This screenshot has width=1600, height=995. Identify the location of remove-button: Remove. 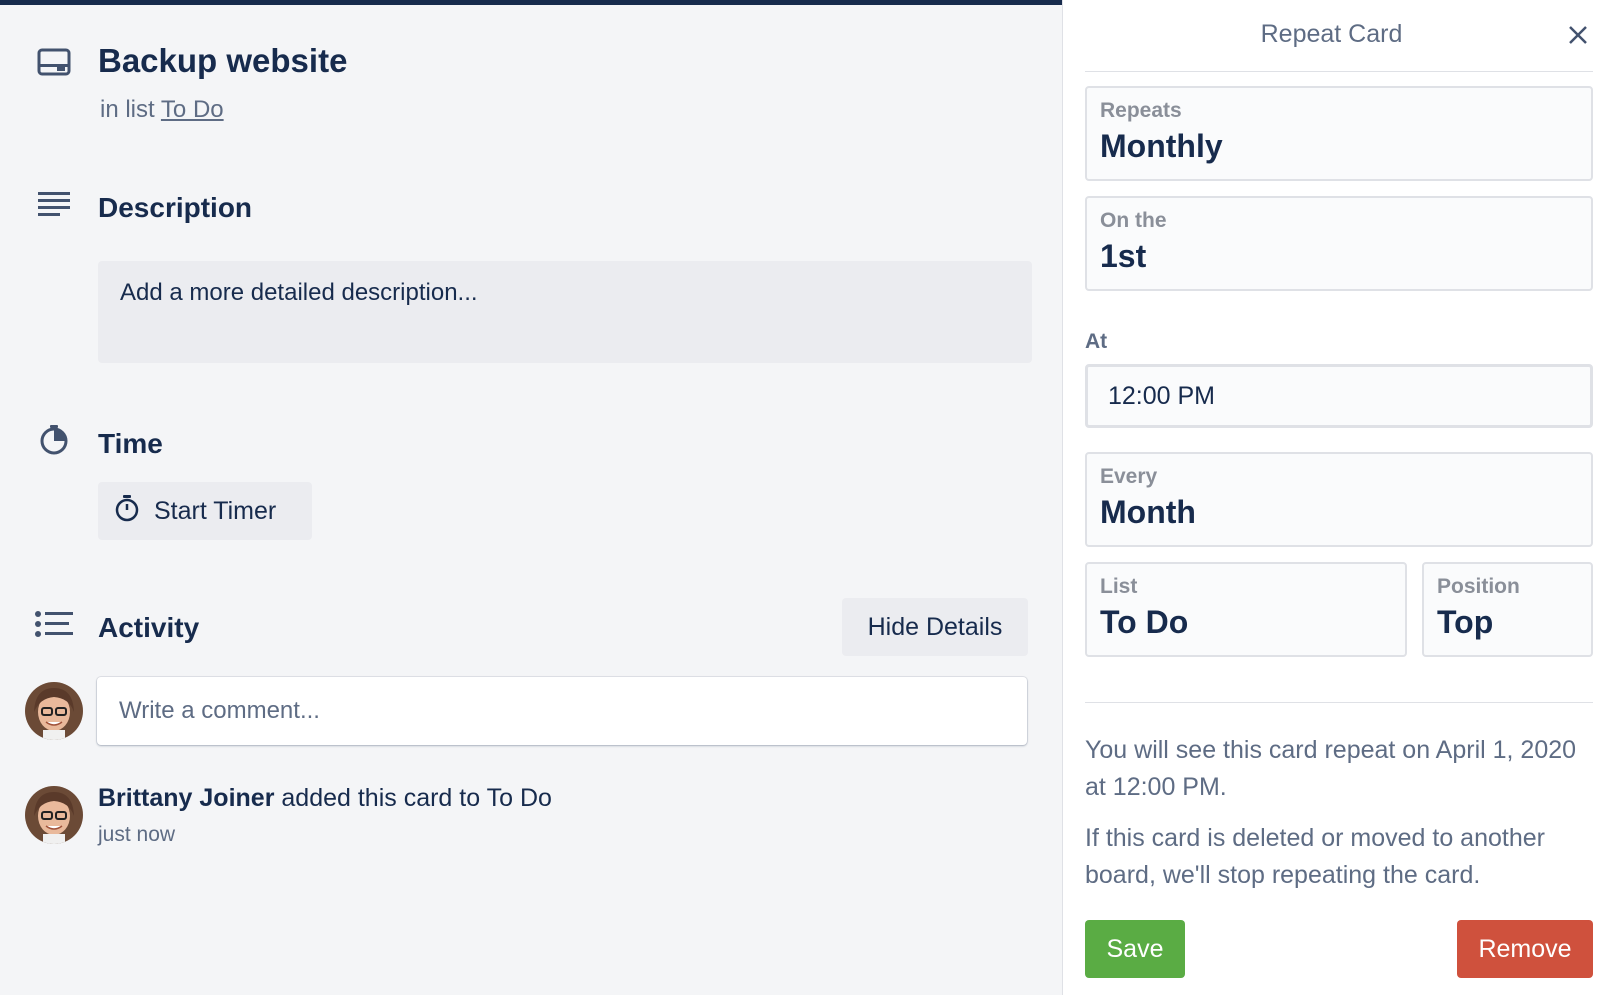
(1525, 949).